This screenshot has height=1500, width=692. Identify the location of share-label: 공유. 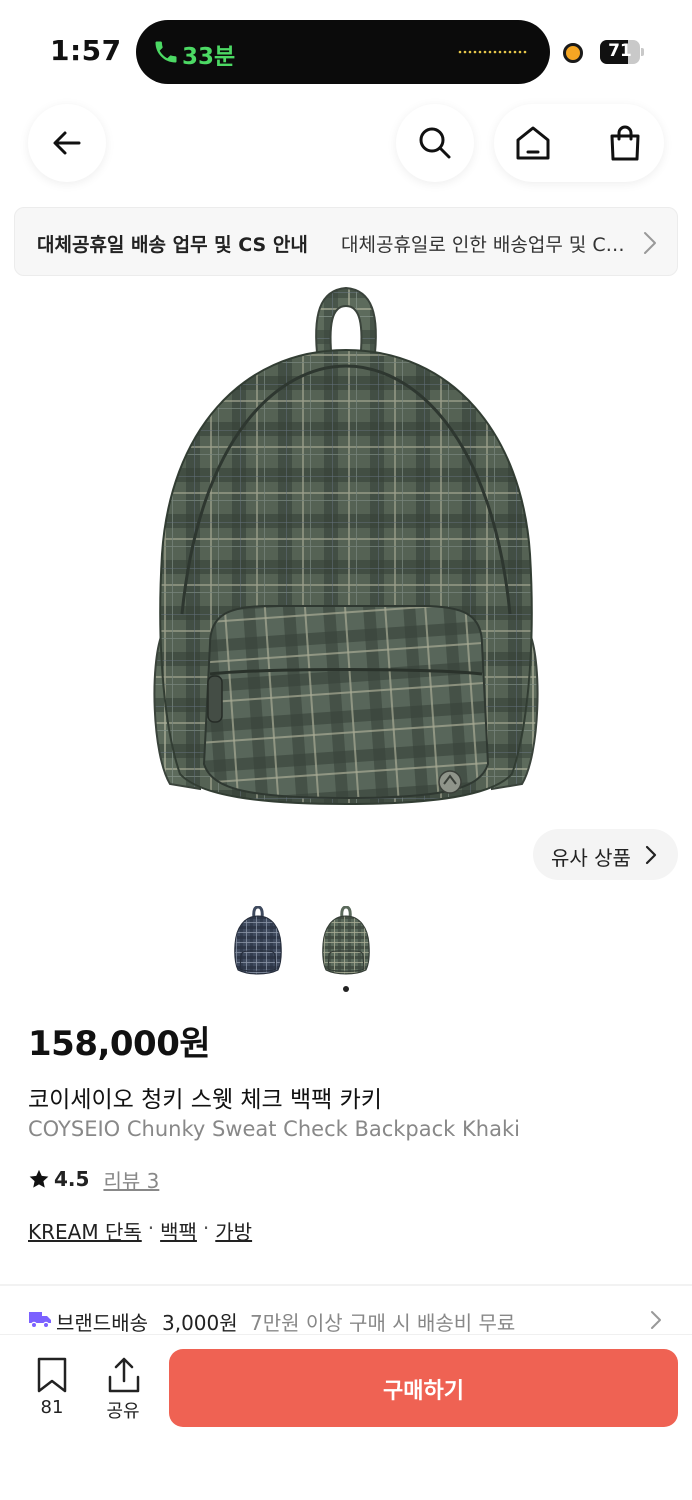
(123, 1411).